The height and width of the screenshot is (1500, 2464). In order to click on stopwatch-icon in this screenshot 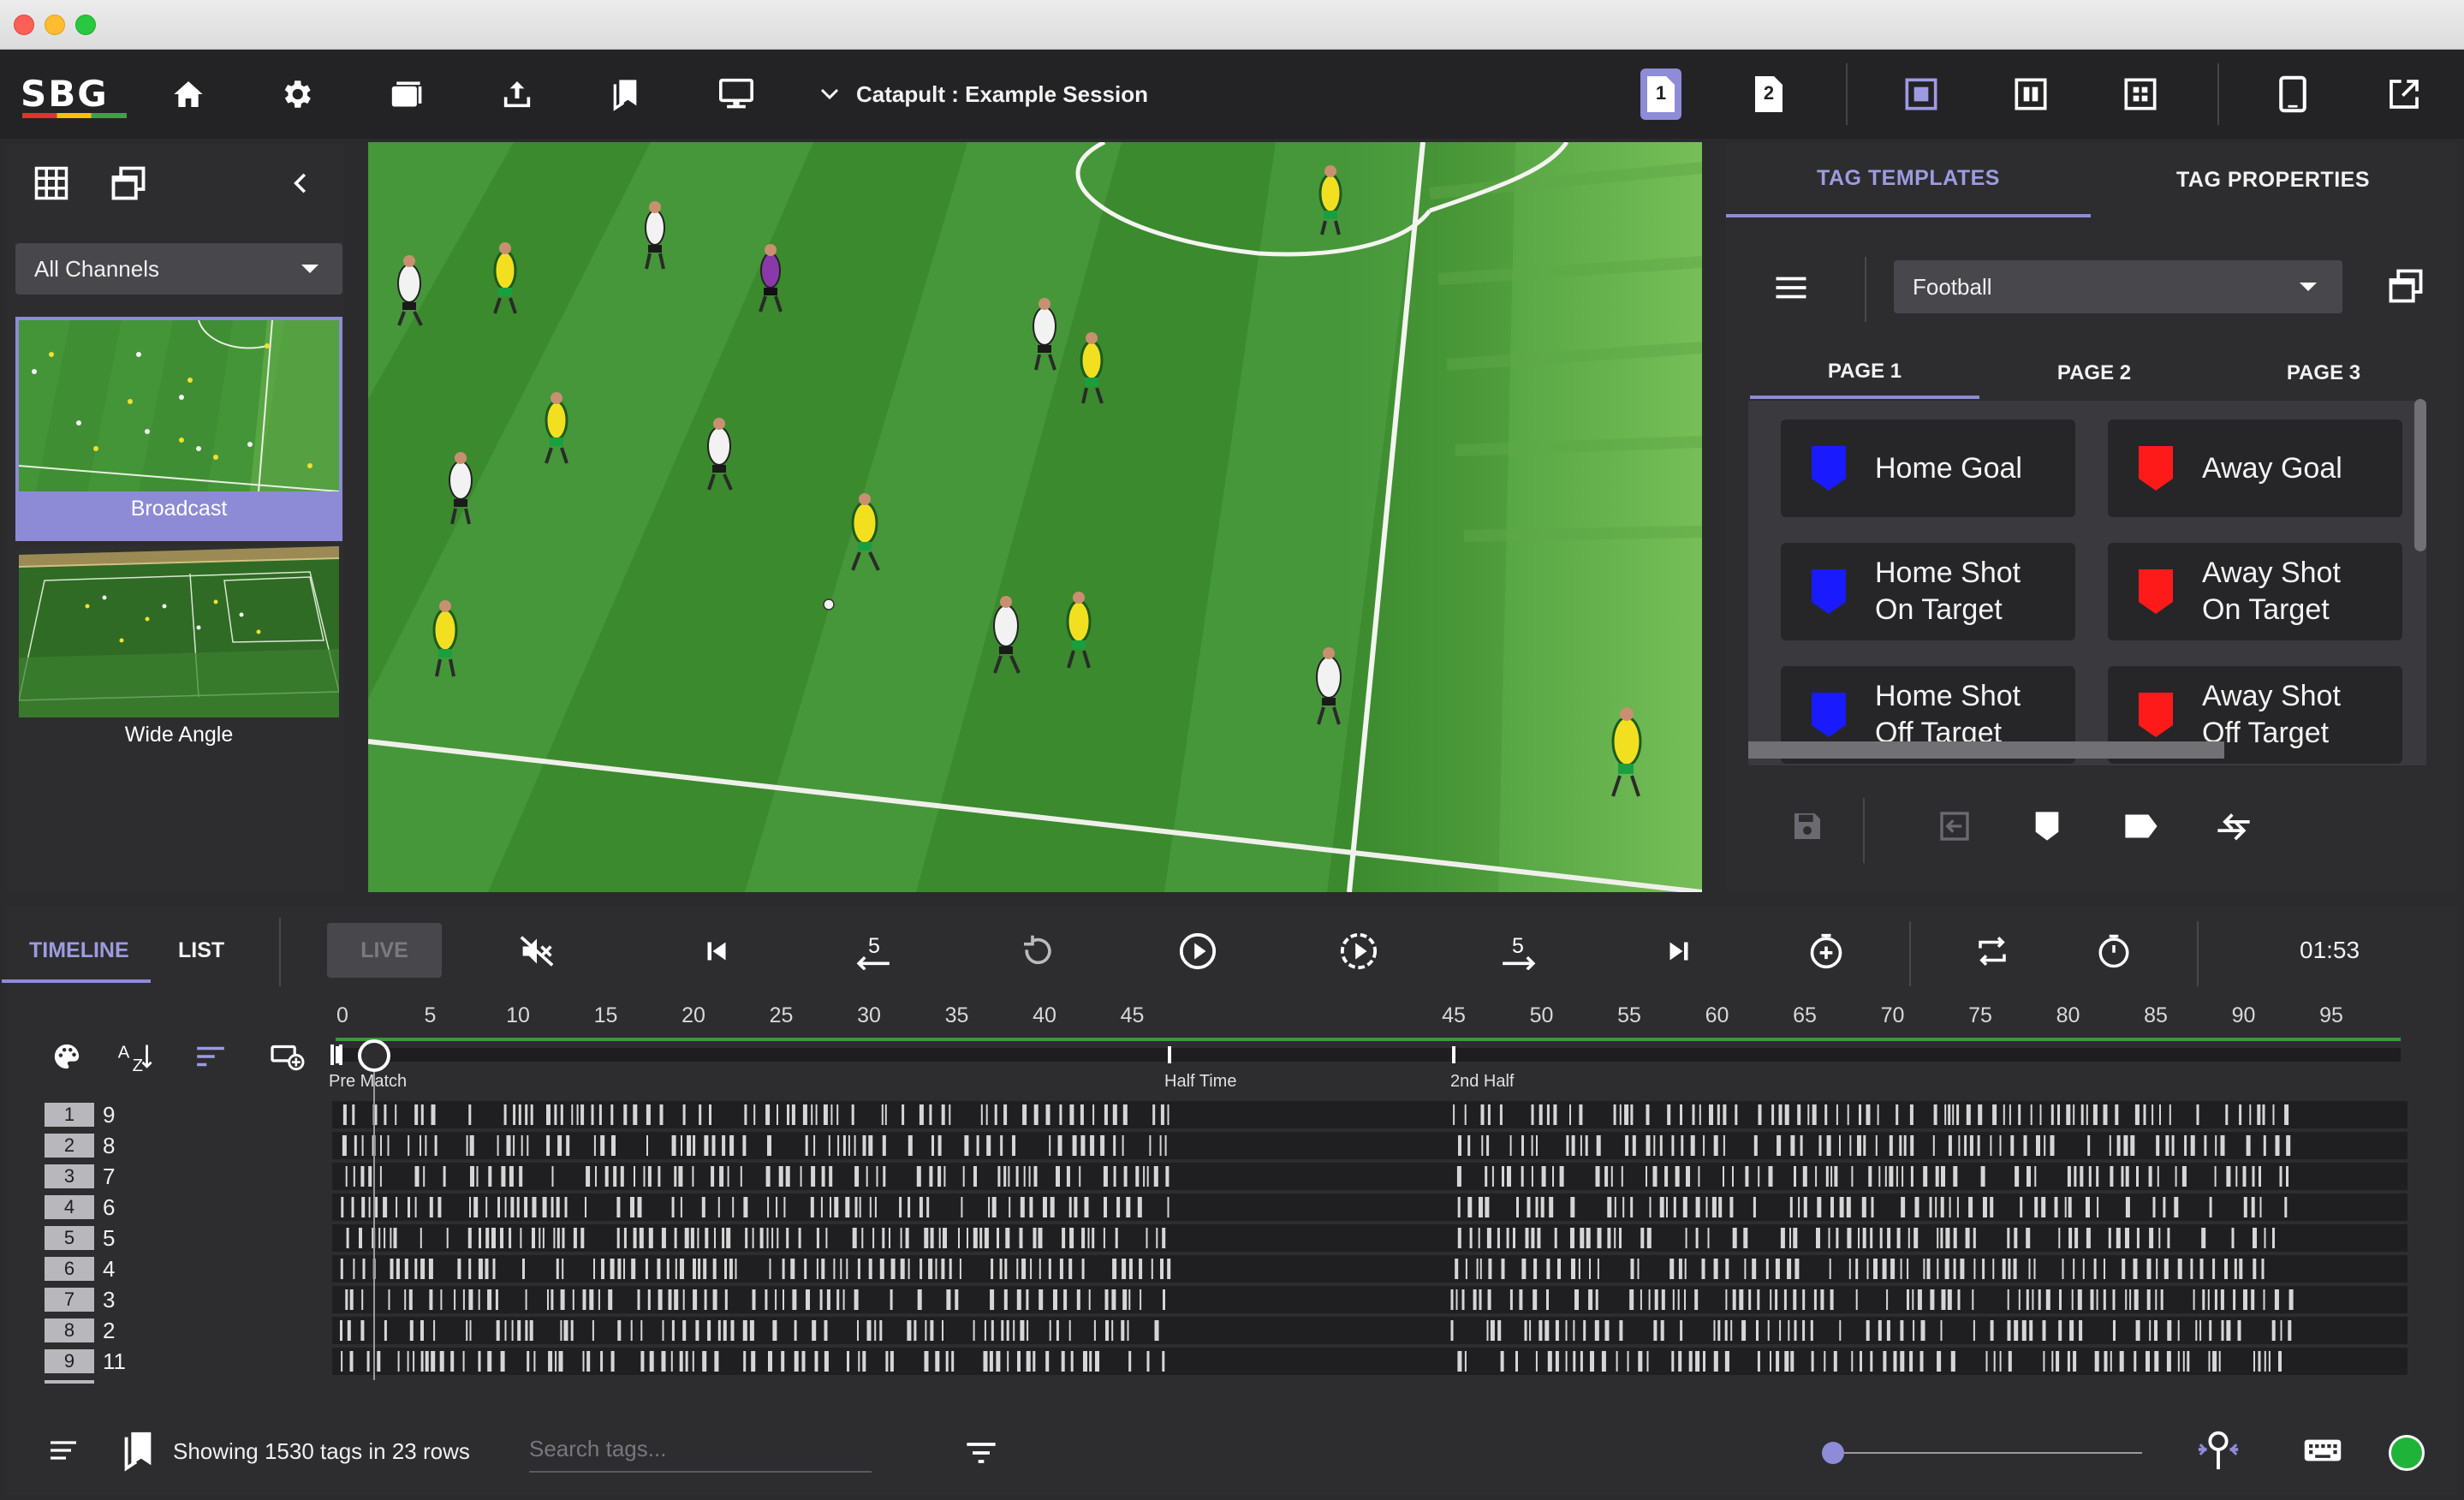, I will do `click(2114, 951)`.